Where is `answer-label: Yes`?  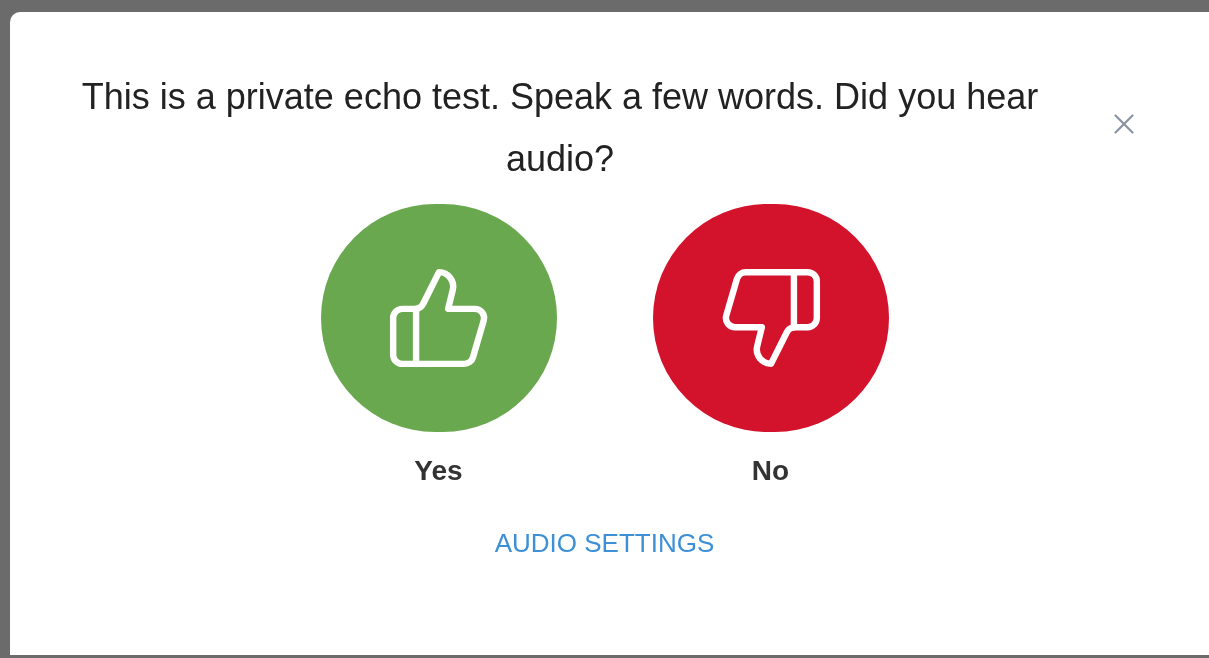
answer-label: Yes is located at coordinates (438, 471).